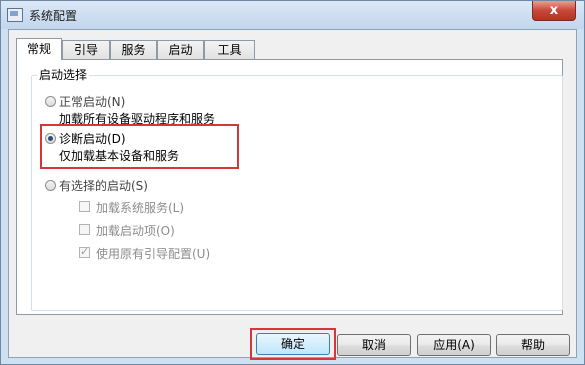 Image resolution: width=585 pixels, height=365 pixels. I want to click on diagnostic-startup-option: 诊断启动(D) 仅加载基本设备和服务, so click(138, 148).